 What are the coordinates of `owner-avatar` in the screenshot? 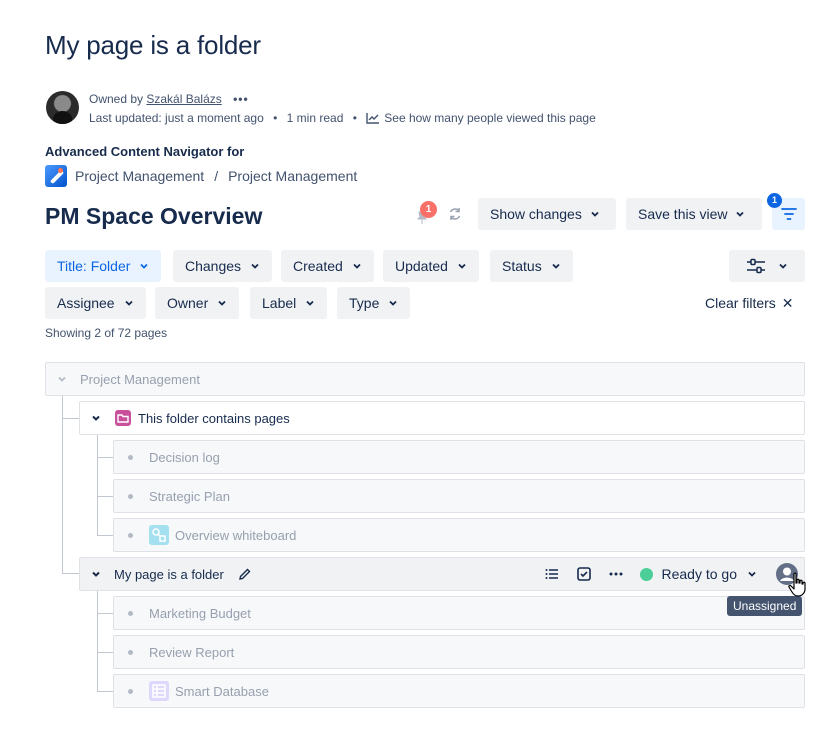 It's located at (62, 107).